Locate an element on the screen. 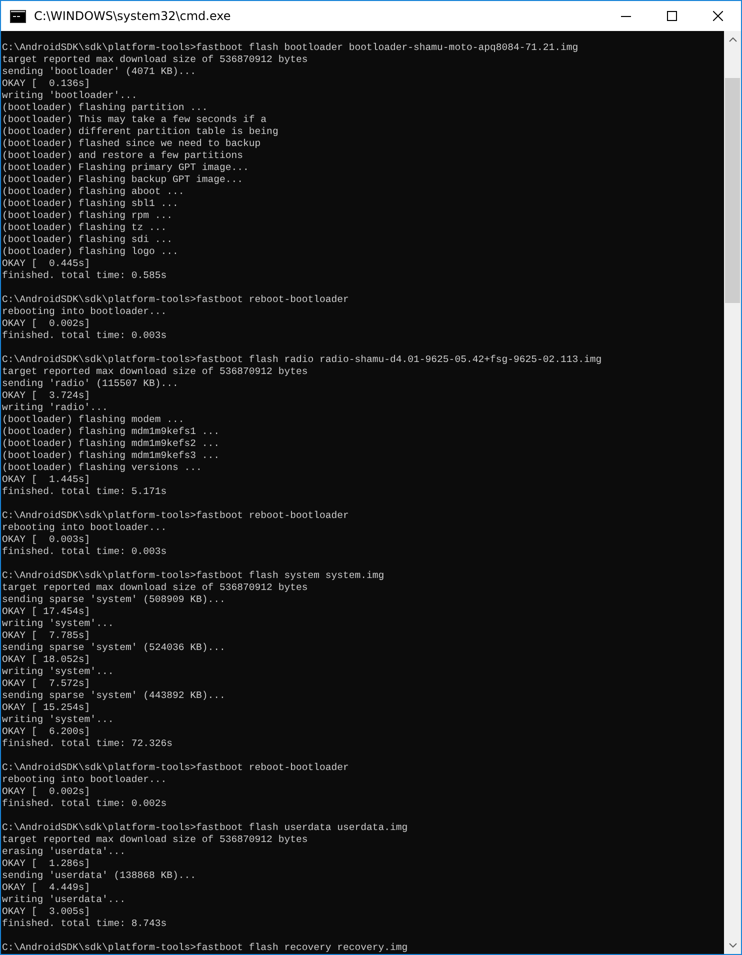 This screenshot has width=742, height=955. console-line: C:\AndroidSDK\sdk\platform-tools>fastboot flash userdata userdata.img is located at coordinates (205, 828).